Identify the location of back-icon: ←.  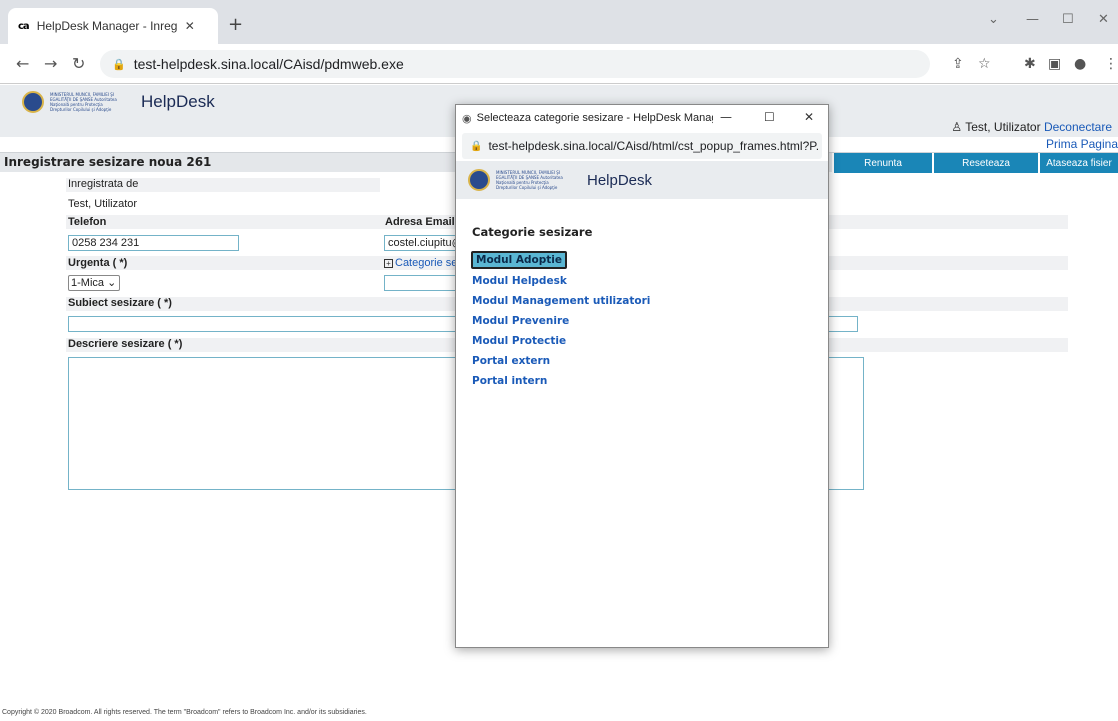
(22, 63).